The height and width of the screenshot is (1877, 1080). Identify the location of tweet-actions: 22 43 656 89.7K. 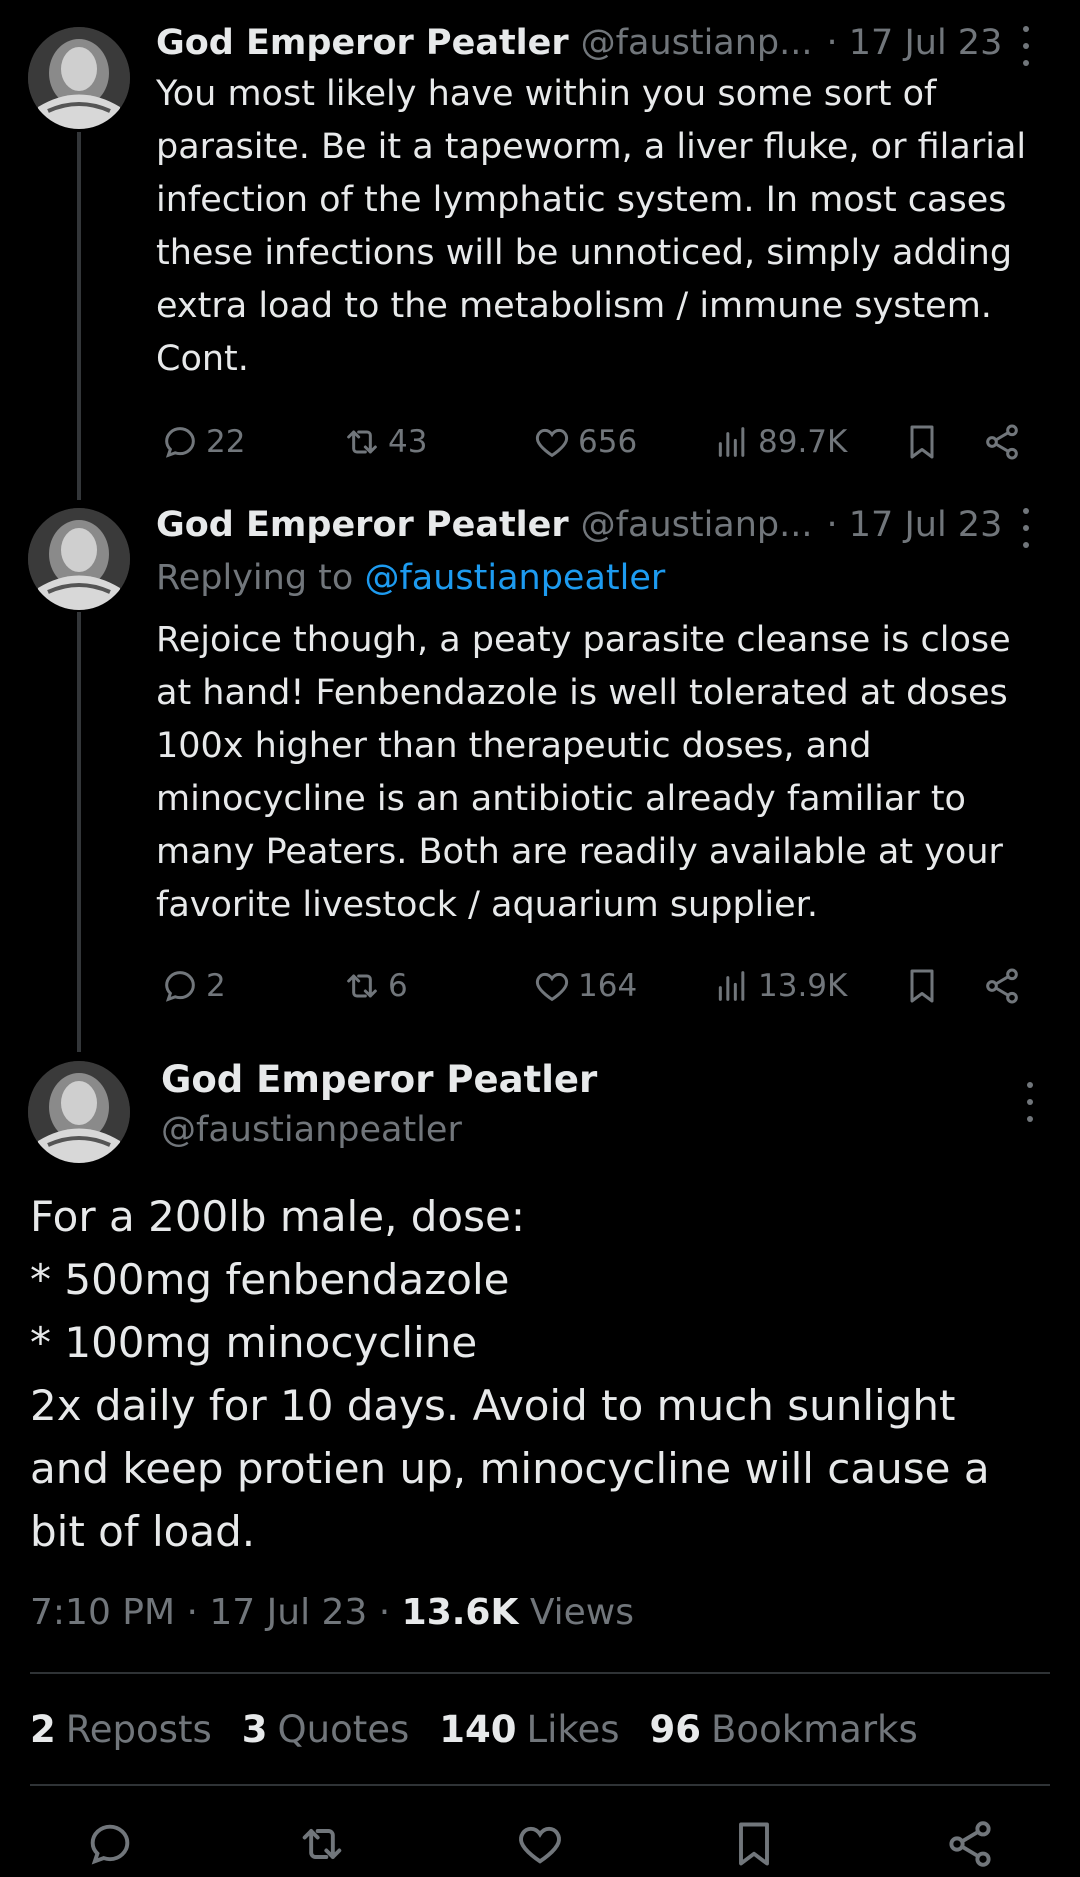
(606, 442).